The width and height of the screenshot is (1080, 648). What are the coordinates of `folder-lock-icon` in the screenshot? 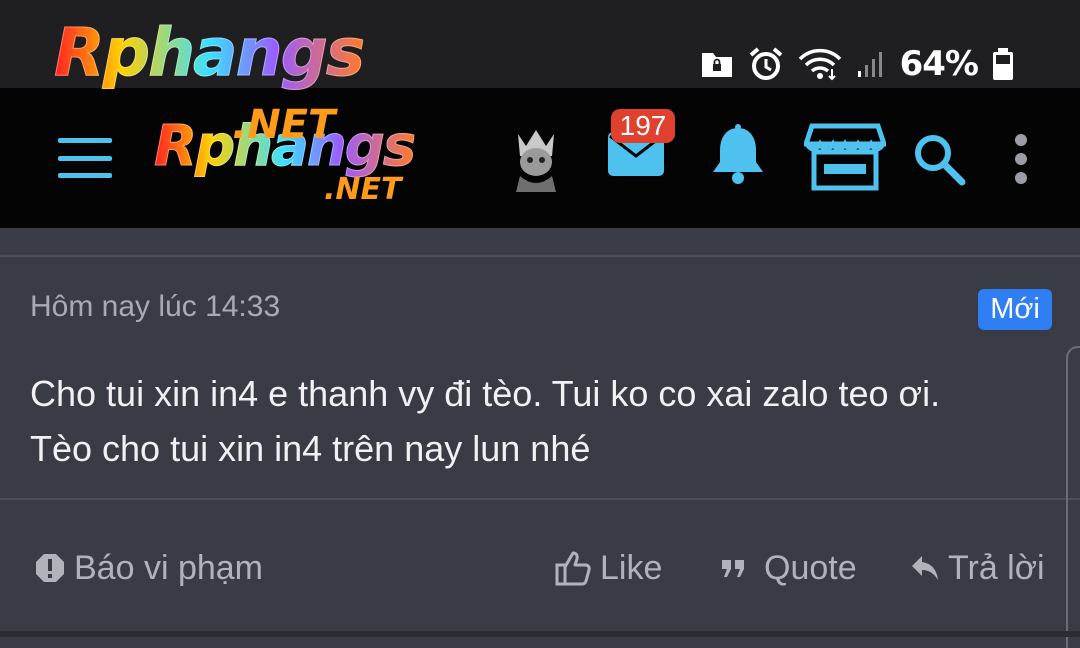 It's located at (716, 65).